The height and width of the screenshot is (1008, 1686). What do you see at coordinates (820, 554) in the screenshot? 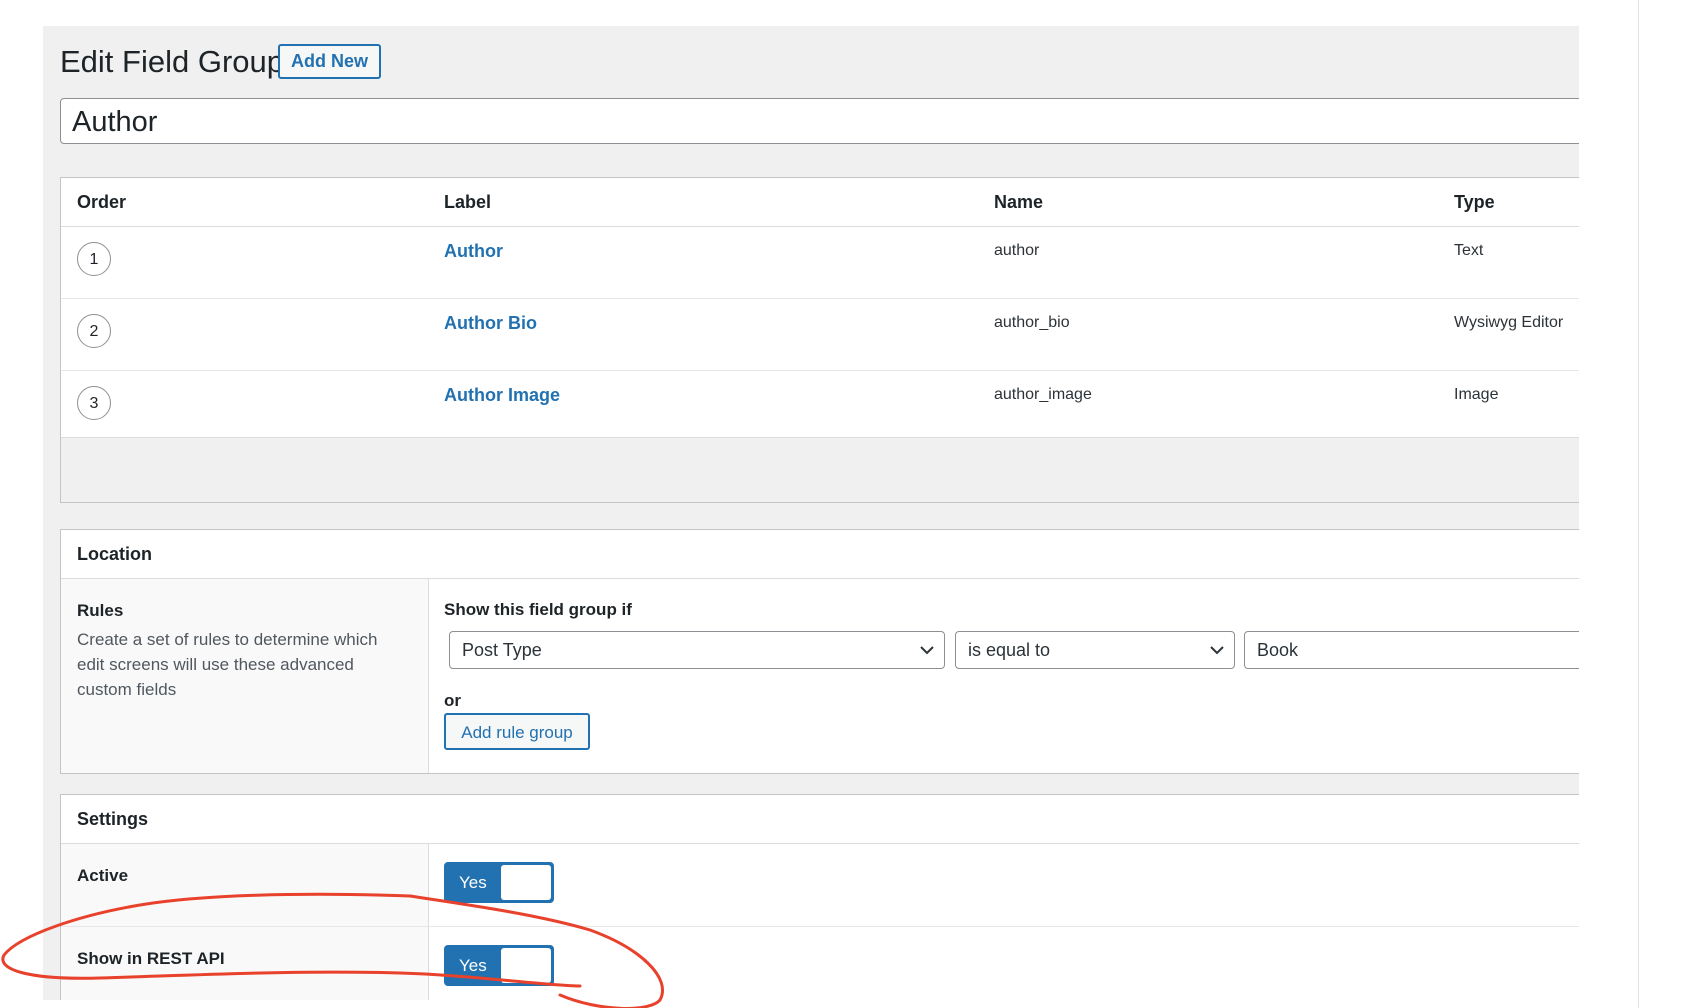
I see `location-heading: Location` at bounding box center [820, 554].